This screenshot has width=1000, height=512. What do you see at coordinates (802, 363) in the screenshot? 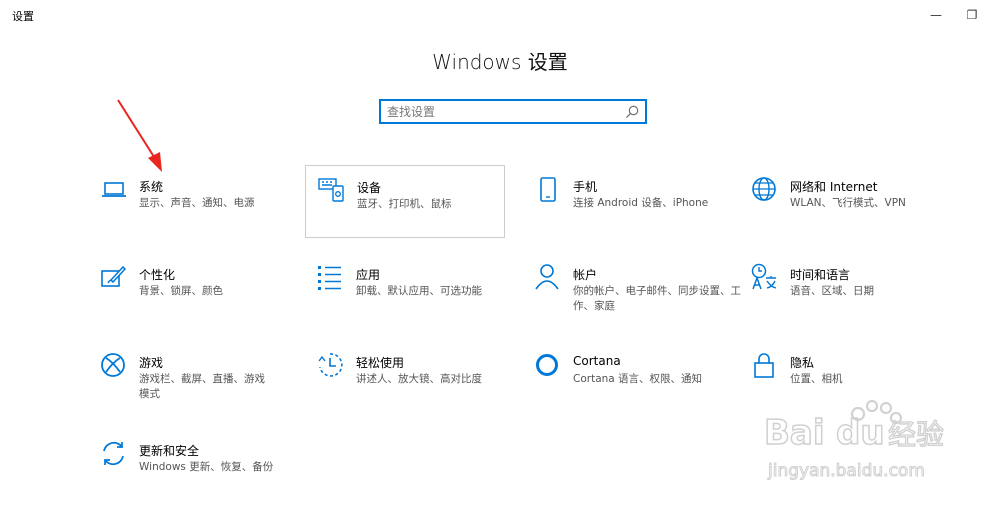
I see `tile-title: 隐私` at bounding box center [802, 363].